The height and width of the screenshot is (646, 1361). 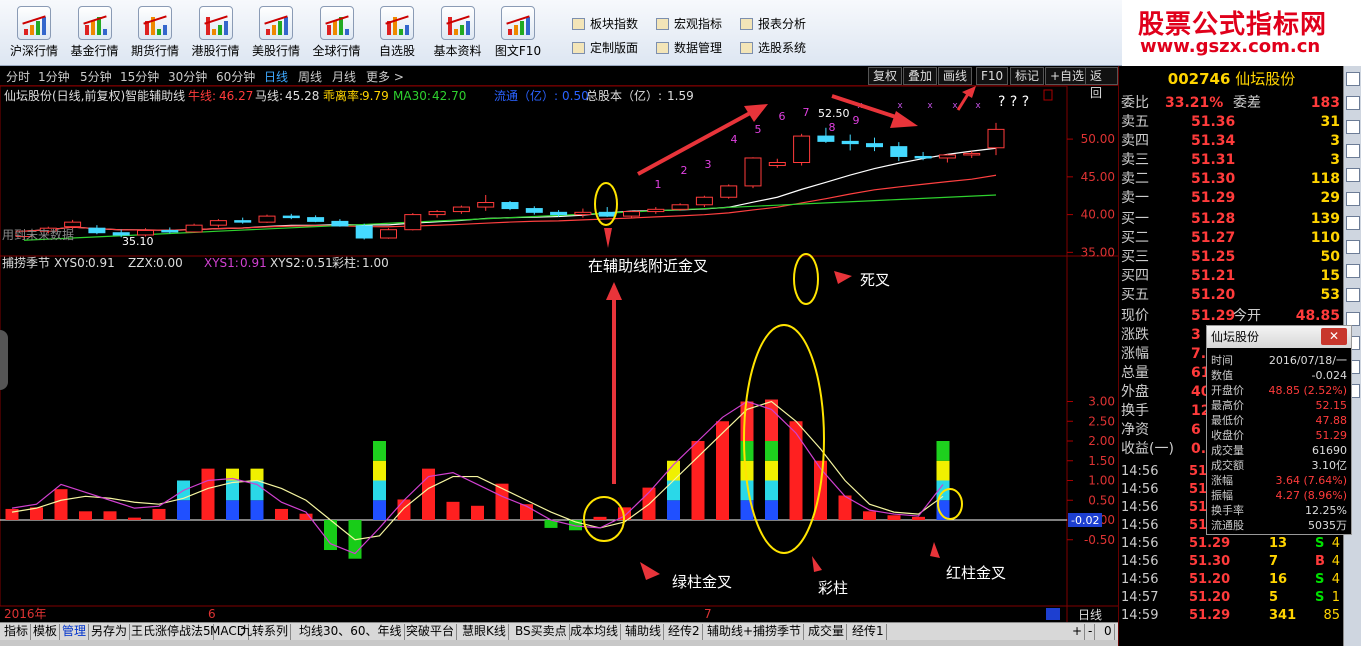 I want to click on stat-value: 0., so click(x=1199, y=449).